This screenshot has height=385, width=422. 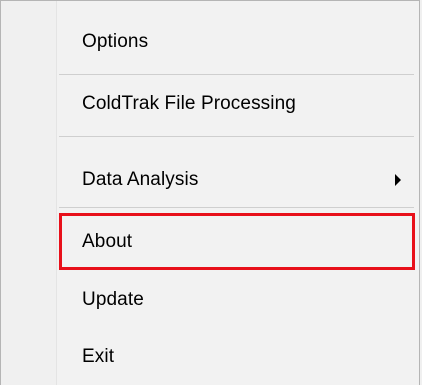 I want to click on menu-item-update: Update, so click(x=237, y=300).